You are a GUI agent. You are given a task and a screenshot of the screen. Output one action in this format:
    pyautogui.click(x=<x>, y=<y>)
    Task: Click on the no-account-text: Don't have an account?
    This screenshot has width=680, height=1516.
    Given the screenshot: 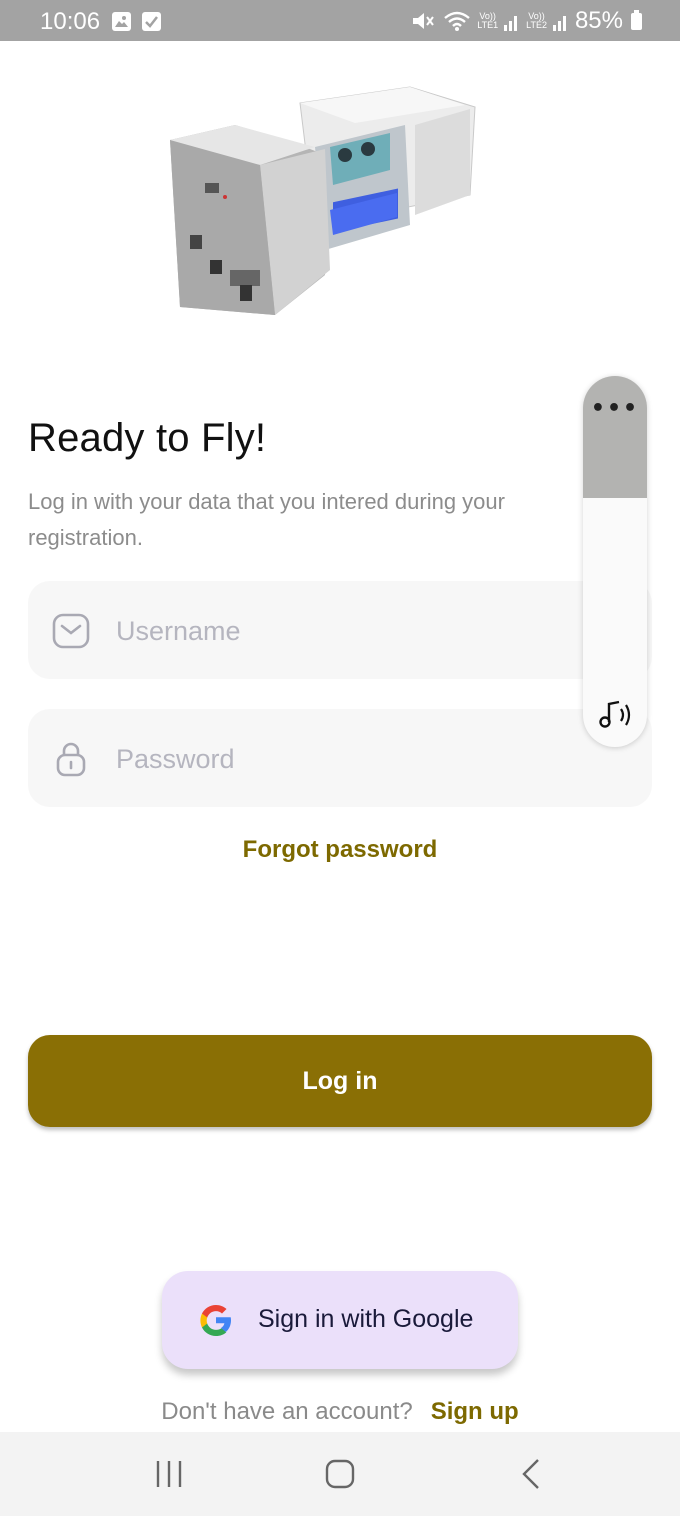 What is the action you would take?
    pyautogui.click(x=287, y=1411)
    